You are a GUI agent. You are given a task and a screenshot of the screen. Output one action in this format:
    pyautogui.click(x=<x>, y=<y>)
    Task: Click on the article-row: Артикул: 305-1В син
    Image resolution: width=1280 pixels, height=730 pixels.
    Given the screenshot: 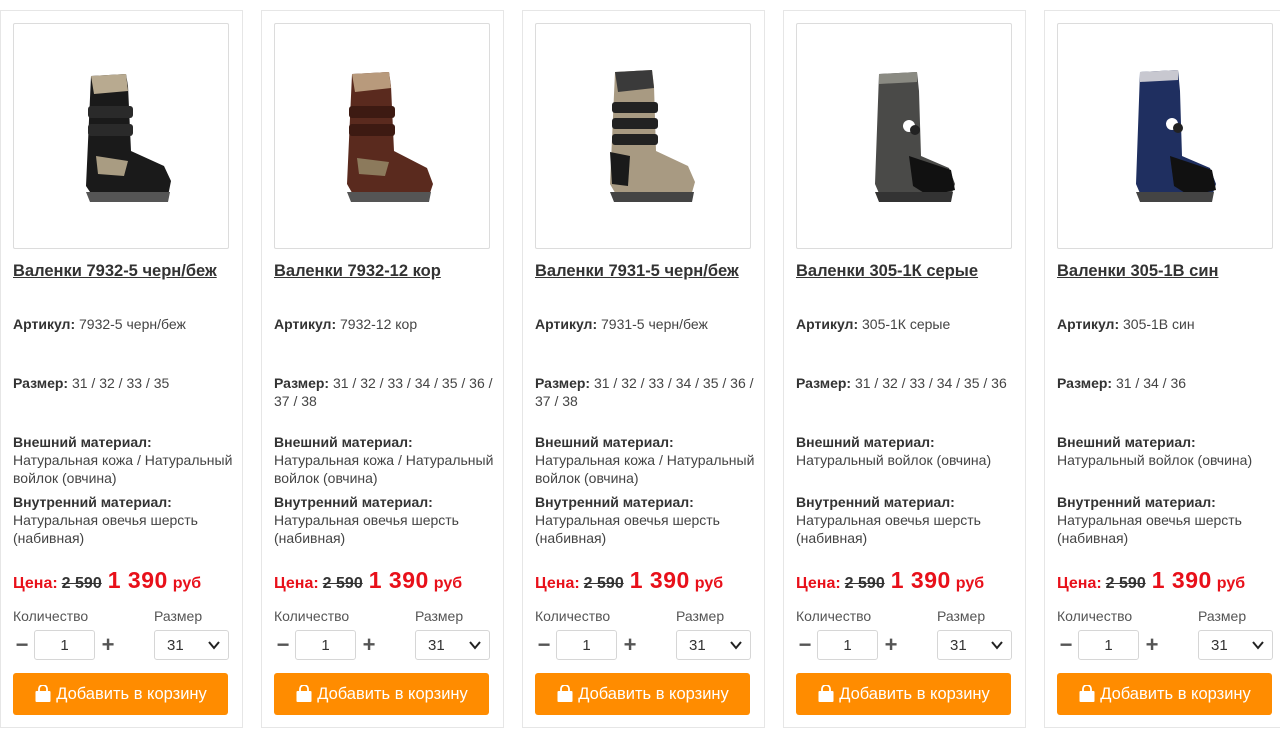 What is the action you would take?
    pyautogui.click(x=1168, y=324)
    